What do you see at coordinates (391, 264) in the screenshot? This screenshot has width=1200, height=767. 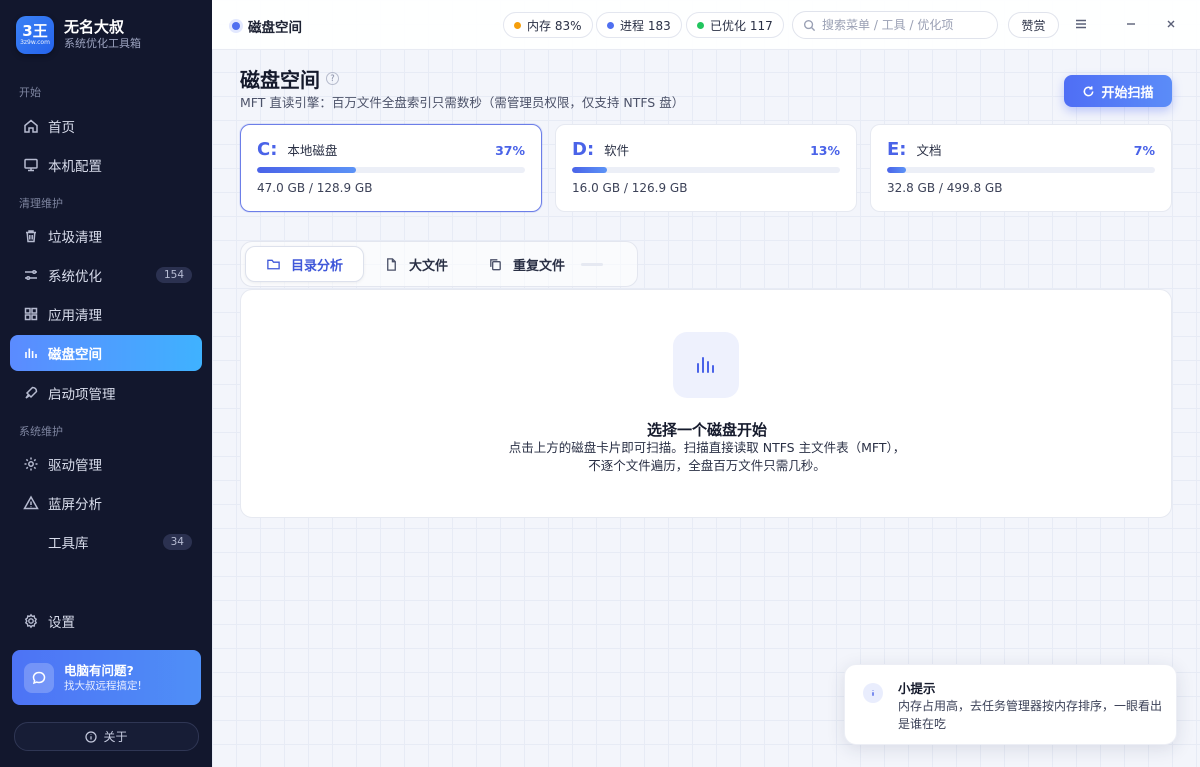 I see `file-icon` at bounding box center [391, 264].